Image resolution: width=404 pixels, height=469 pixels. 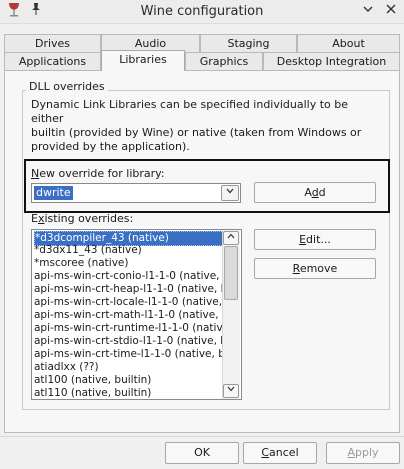 What do you see at coordinates (143, 60) in the screenshot?
I see `tab-libraries: Libraries` at bounding box center [143, 60].